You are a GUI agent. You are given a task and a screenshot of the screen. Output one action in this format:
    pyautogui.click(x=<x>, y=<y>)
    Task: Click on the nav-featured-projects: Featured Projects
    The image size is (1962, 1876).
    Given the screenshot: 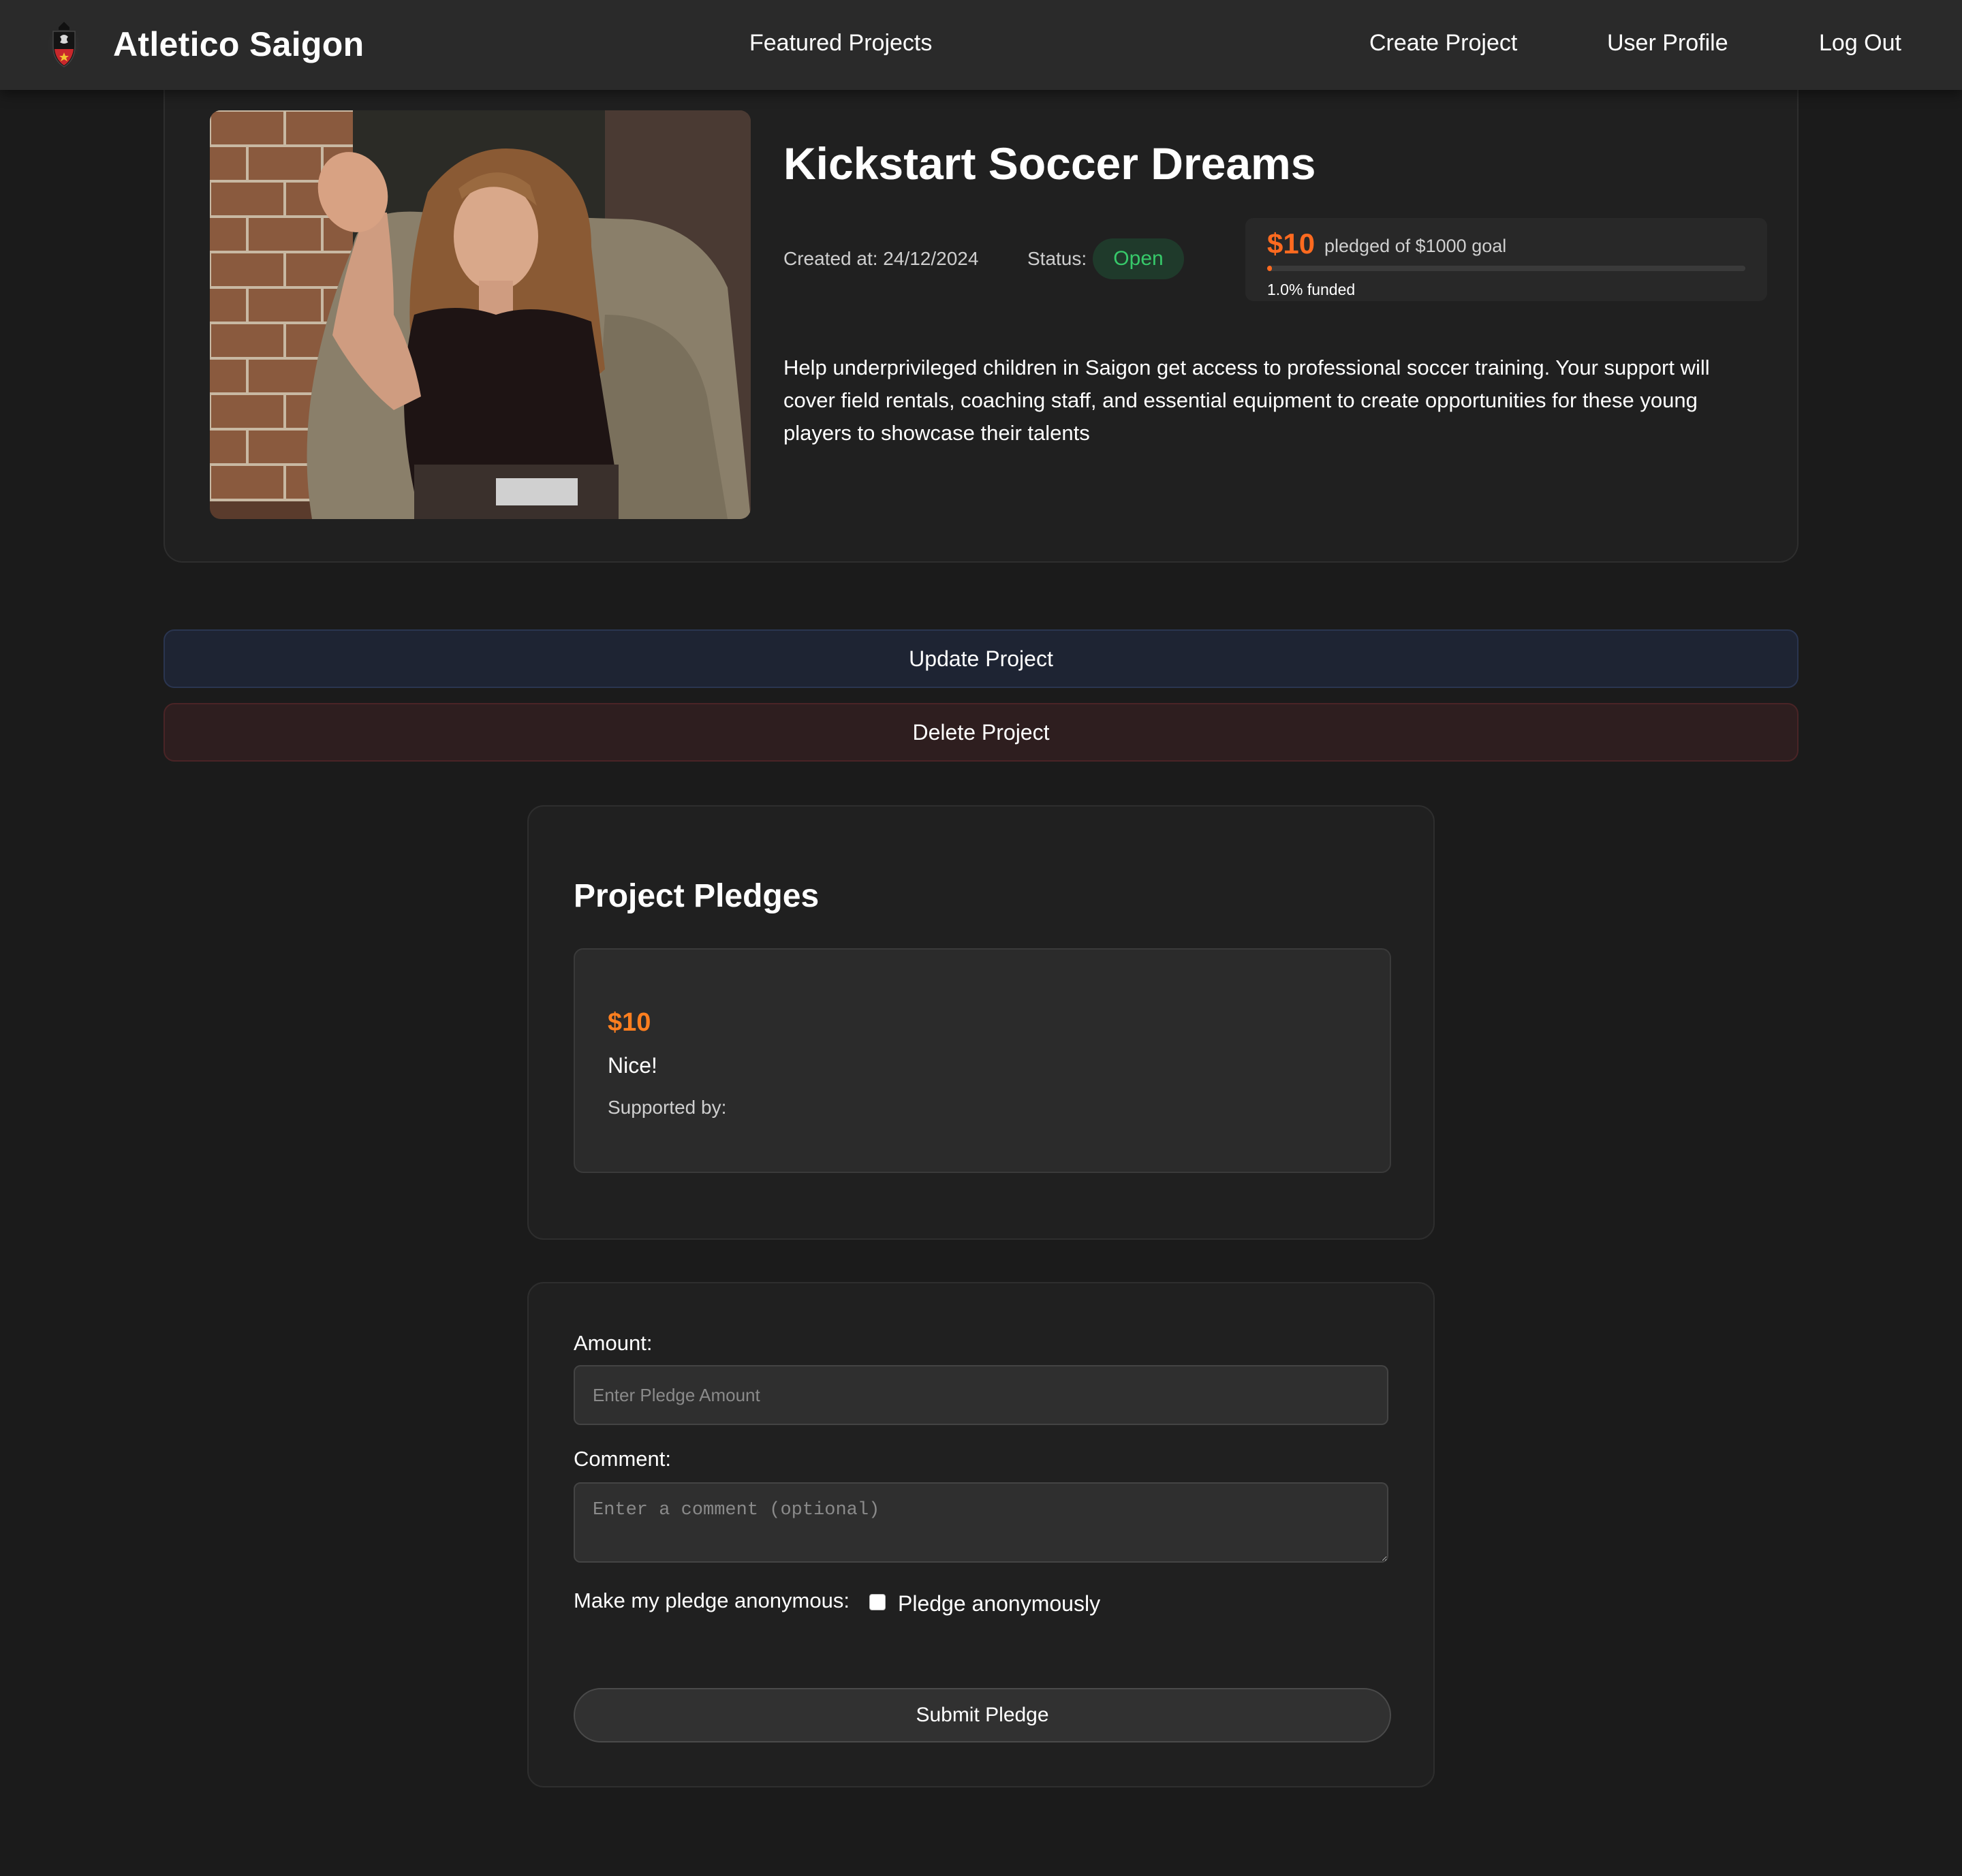 What is the action you would take?
    pyautogui.click(x=841, y=43)
    